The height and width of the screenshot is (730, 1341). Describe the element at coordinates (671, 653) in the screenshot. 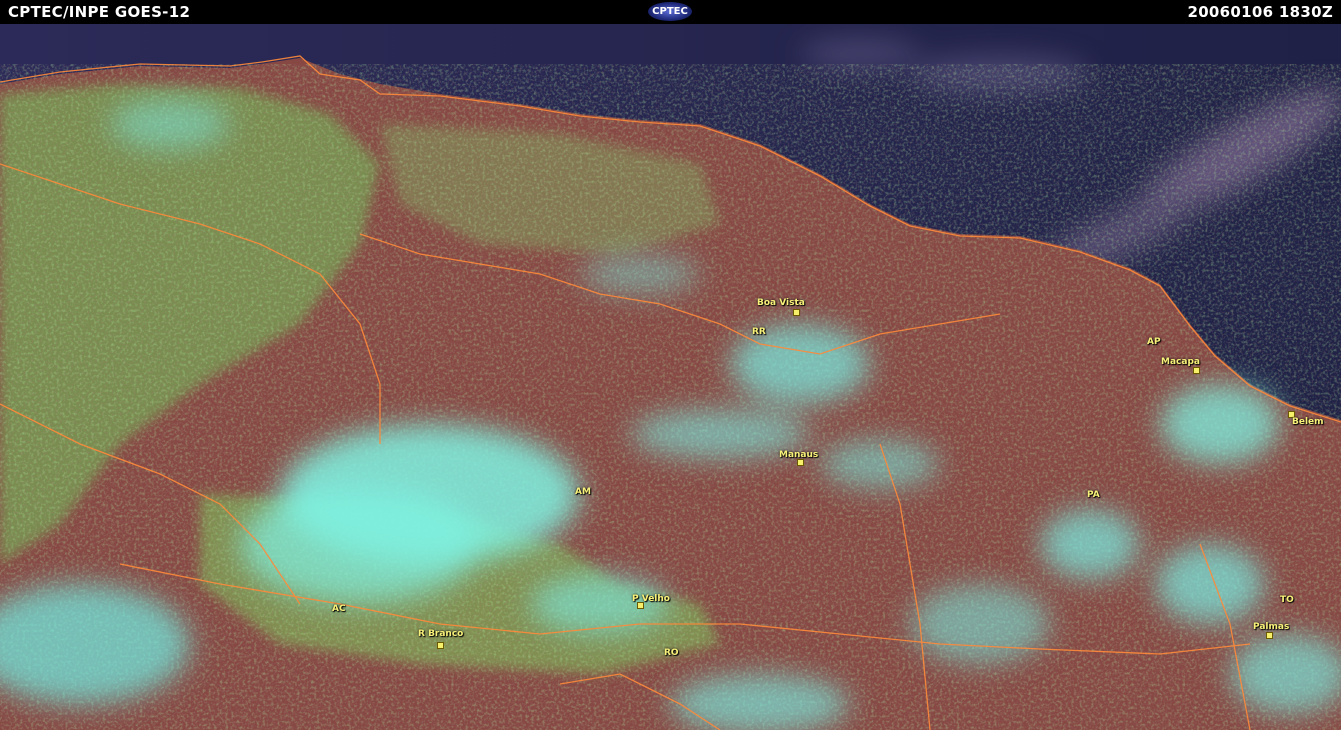

I see `label-ro: RO` at that location.